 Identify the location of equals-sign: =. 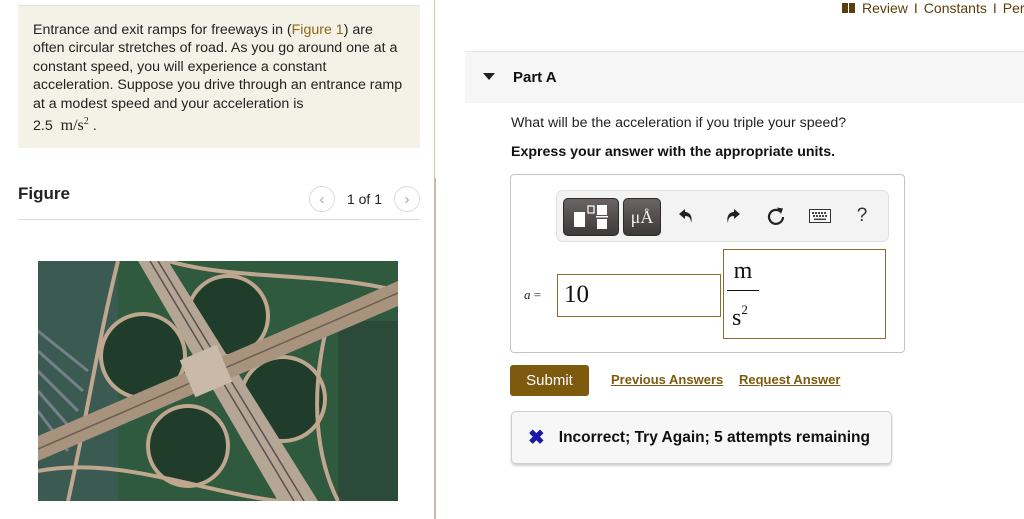
(537, 294).